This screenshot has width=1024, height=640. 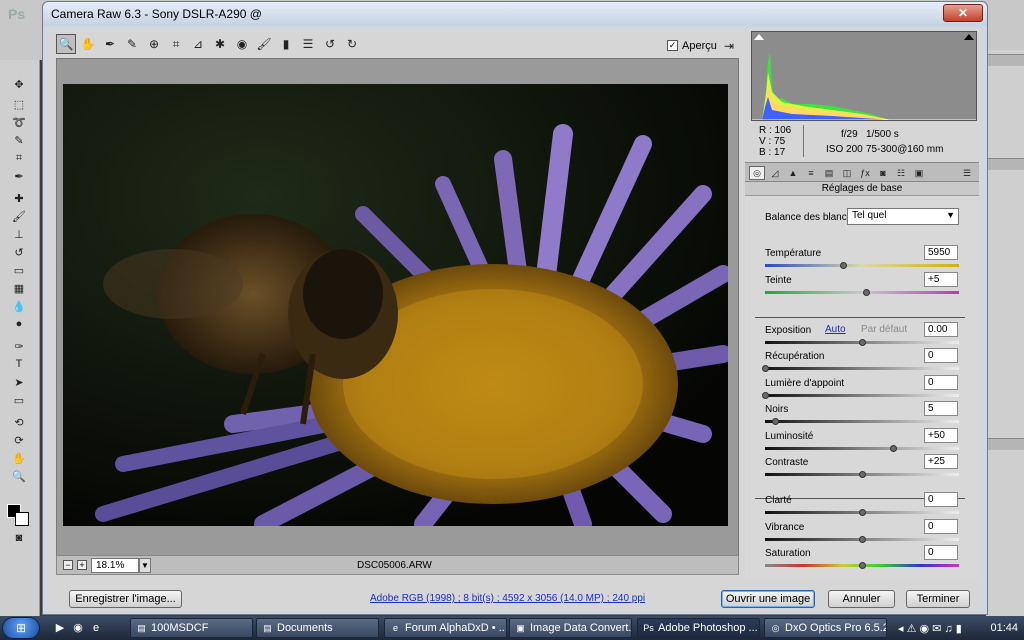 I want to click on shadow-clipping-icon, so click(x=759, y=37).